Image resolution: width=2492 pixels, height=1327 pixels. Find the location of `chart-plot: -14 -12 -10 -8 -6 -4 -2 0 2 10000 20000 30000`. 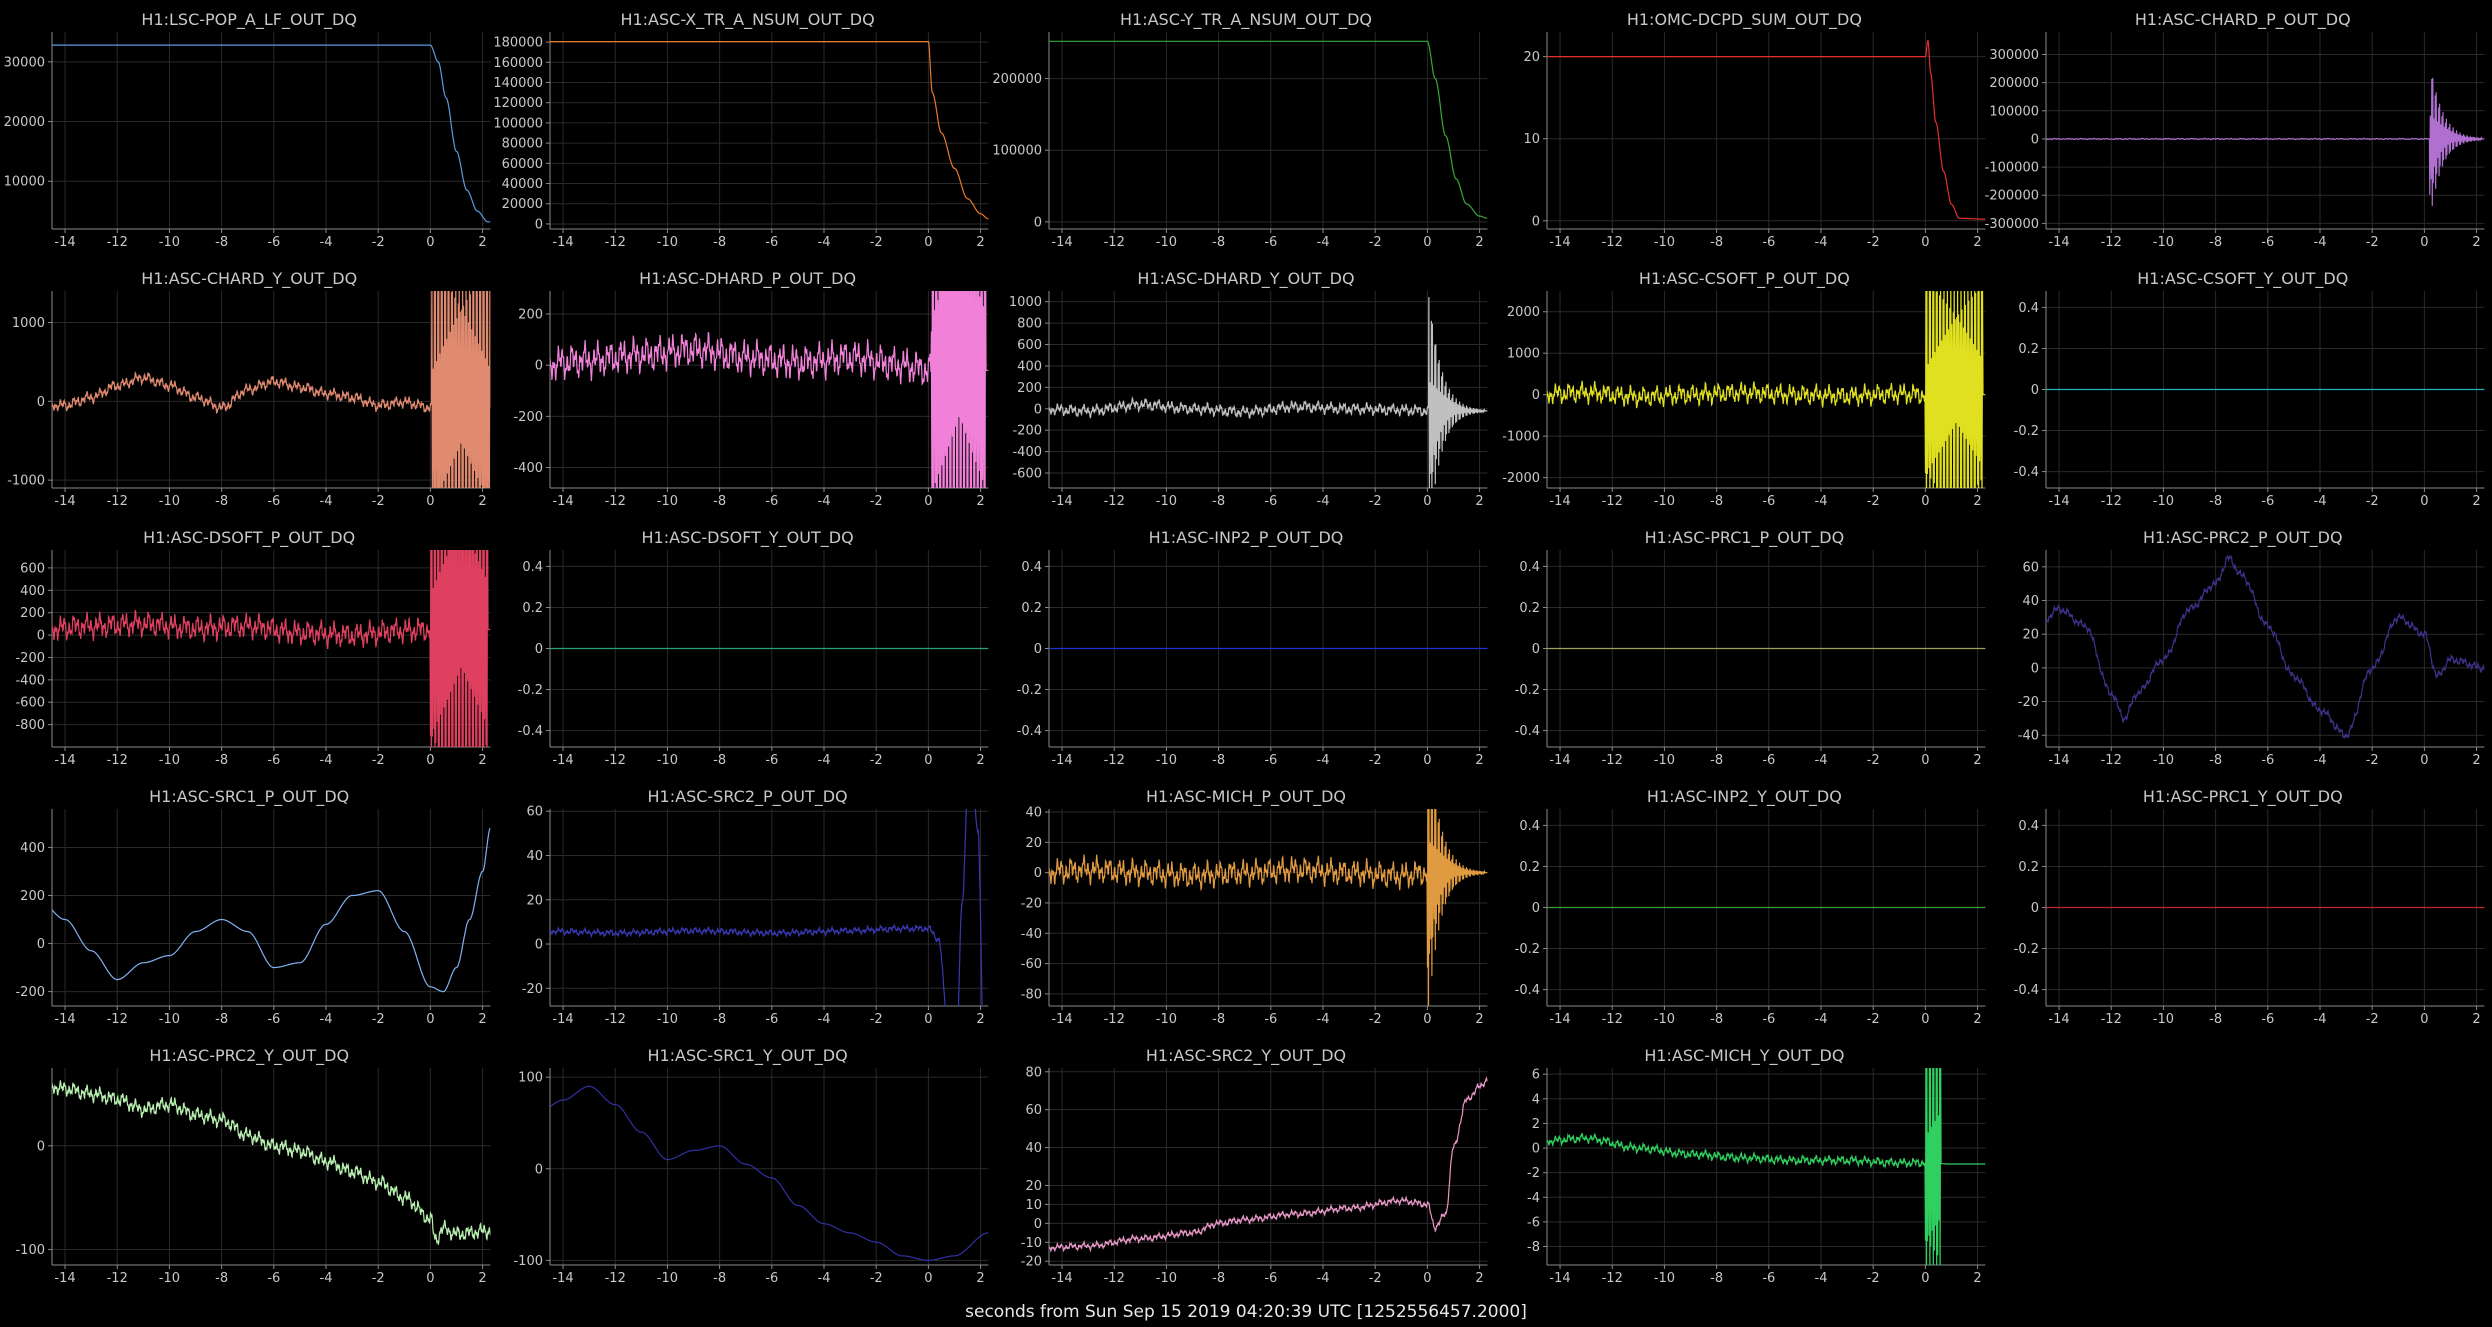

chart-plot: -14 -12 -10 -8 -6 -4 -2 0 2 10000 20000 30000 is located at coordinates (247, 141).